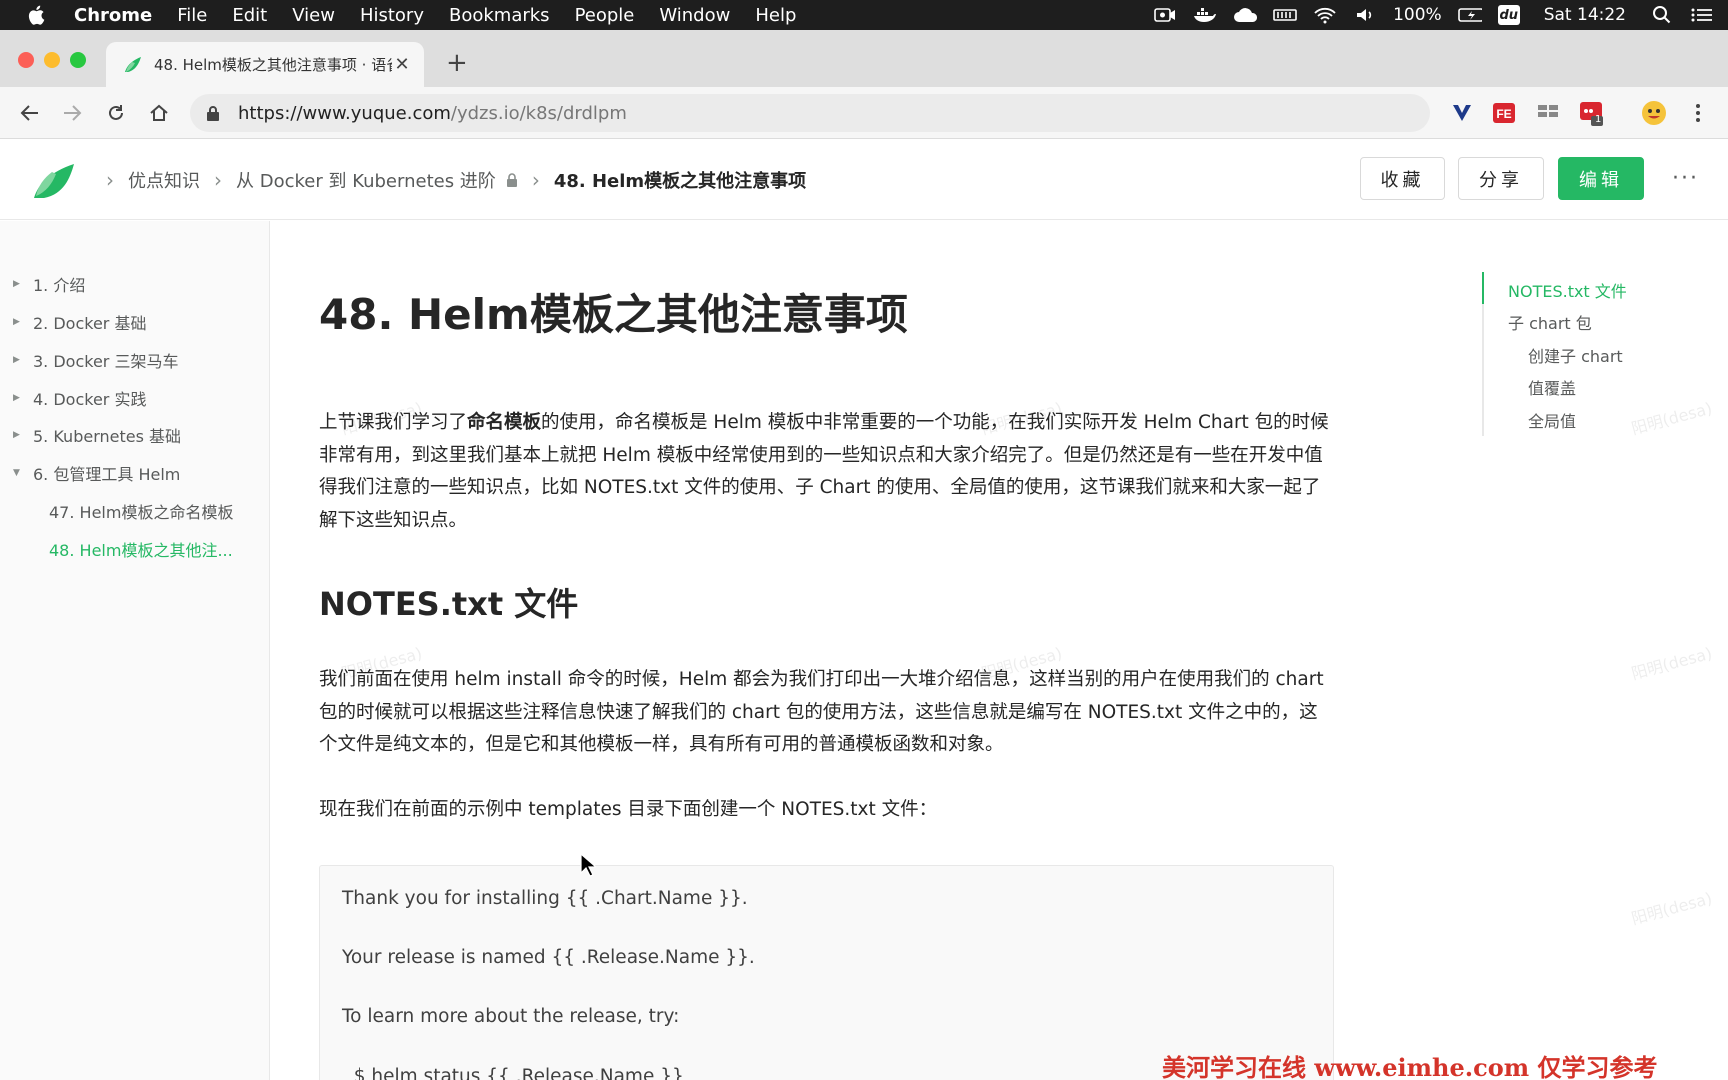 This screenshot has width=1728, height=1080. What do you see at coordinates (1325, 15) in the screenshot?
I see `wifi-icon` at bounding box center [1325, 15].